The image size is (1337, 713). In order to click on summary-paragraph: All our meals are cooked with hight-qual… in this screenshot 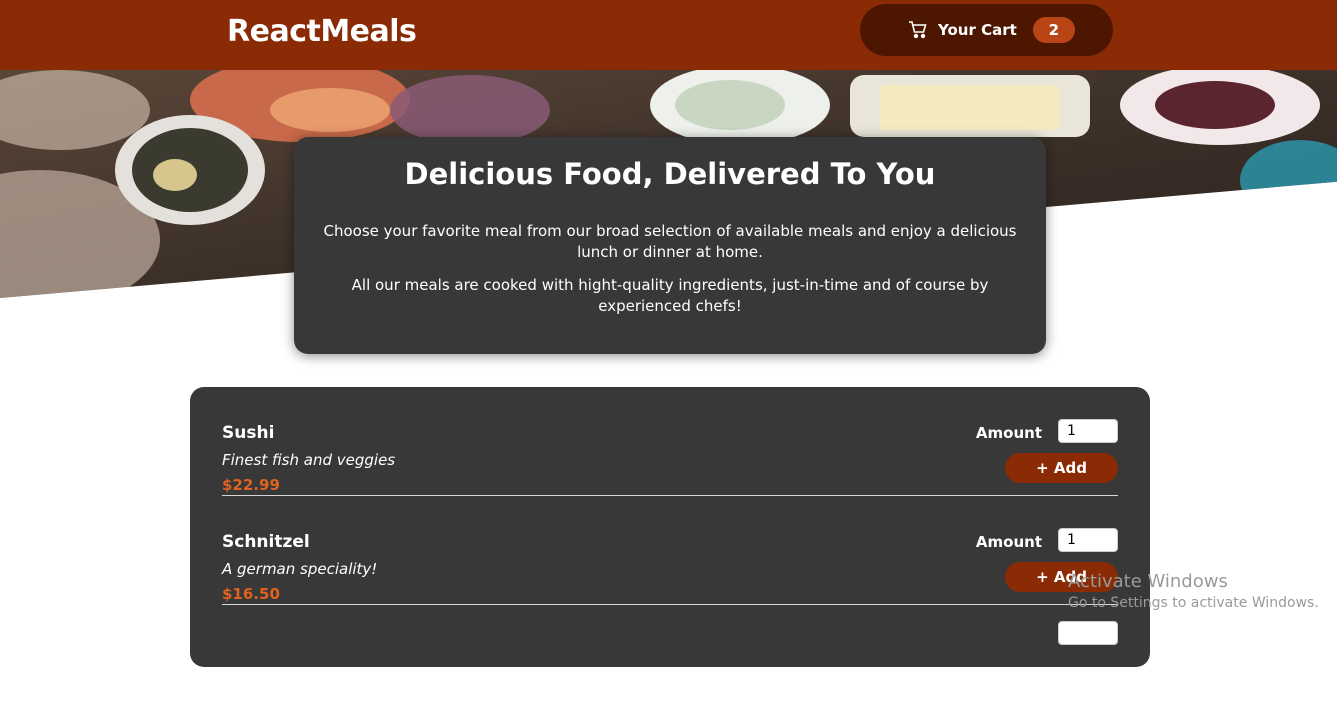, I will do `click(670, 295)`.